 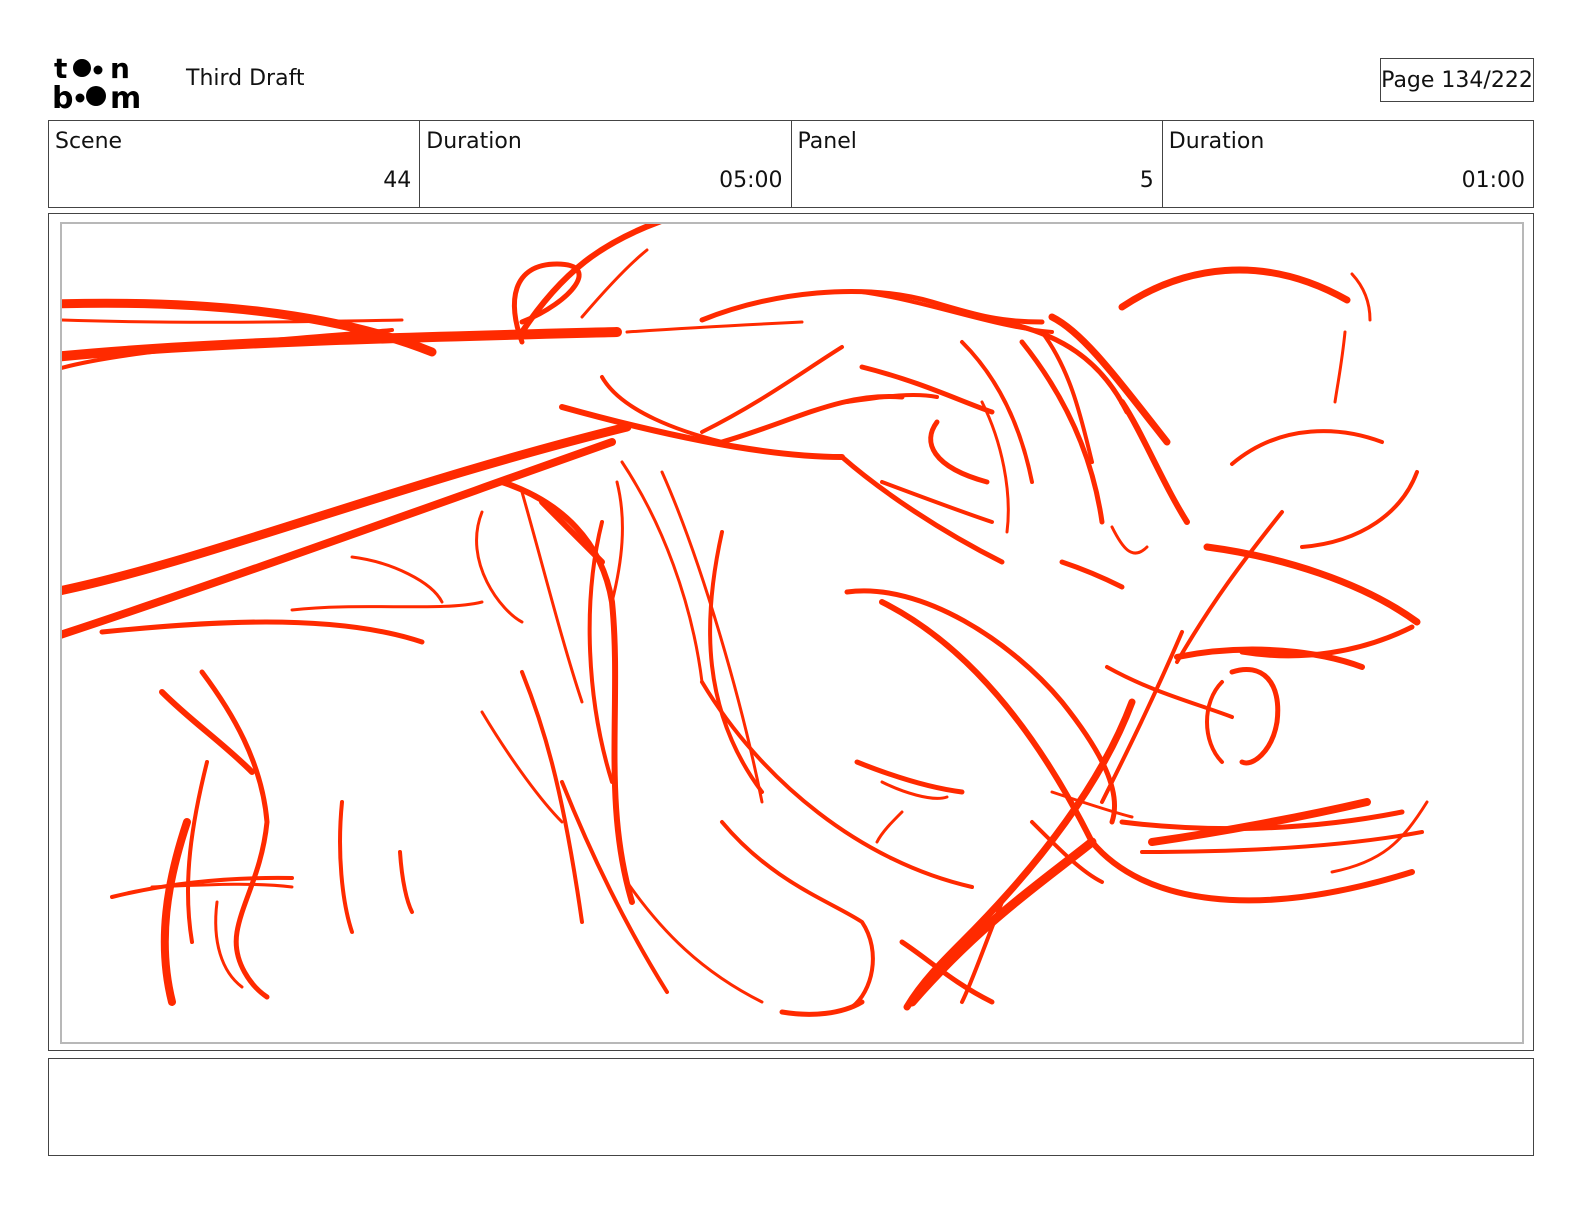 I want to click on panel-value: 5, so click(x=1146, y=180).